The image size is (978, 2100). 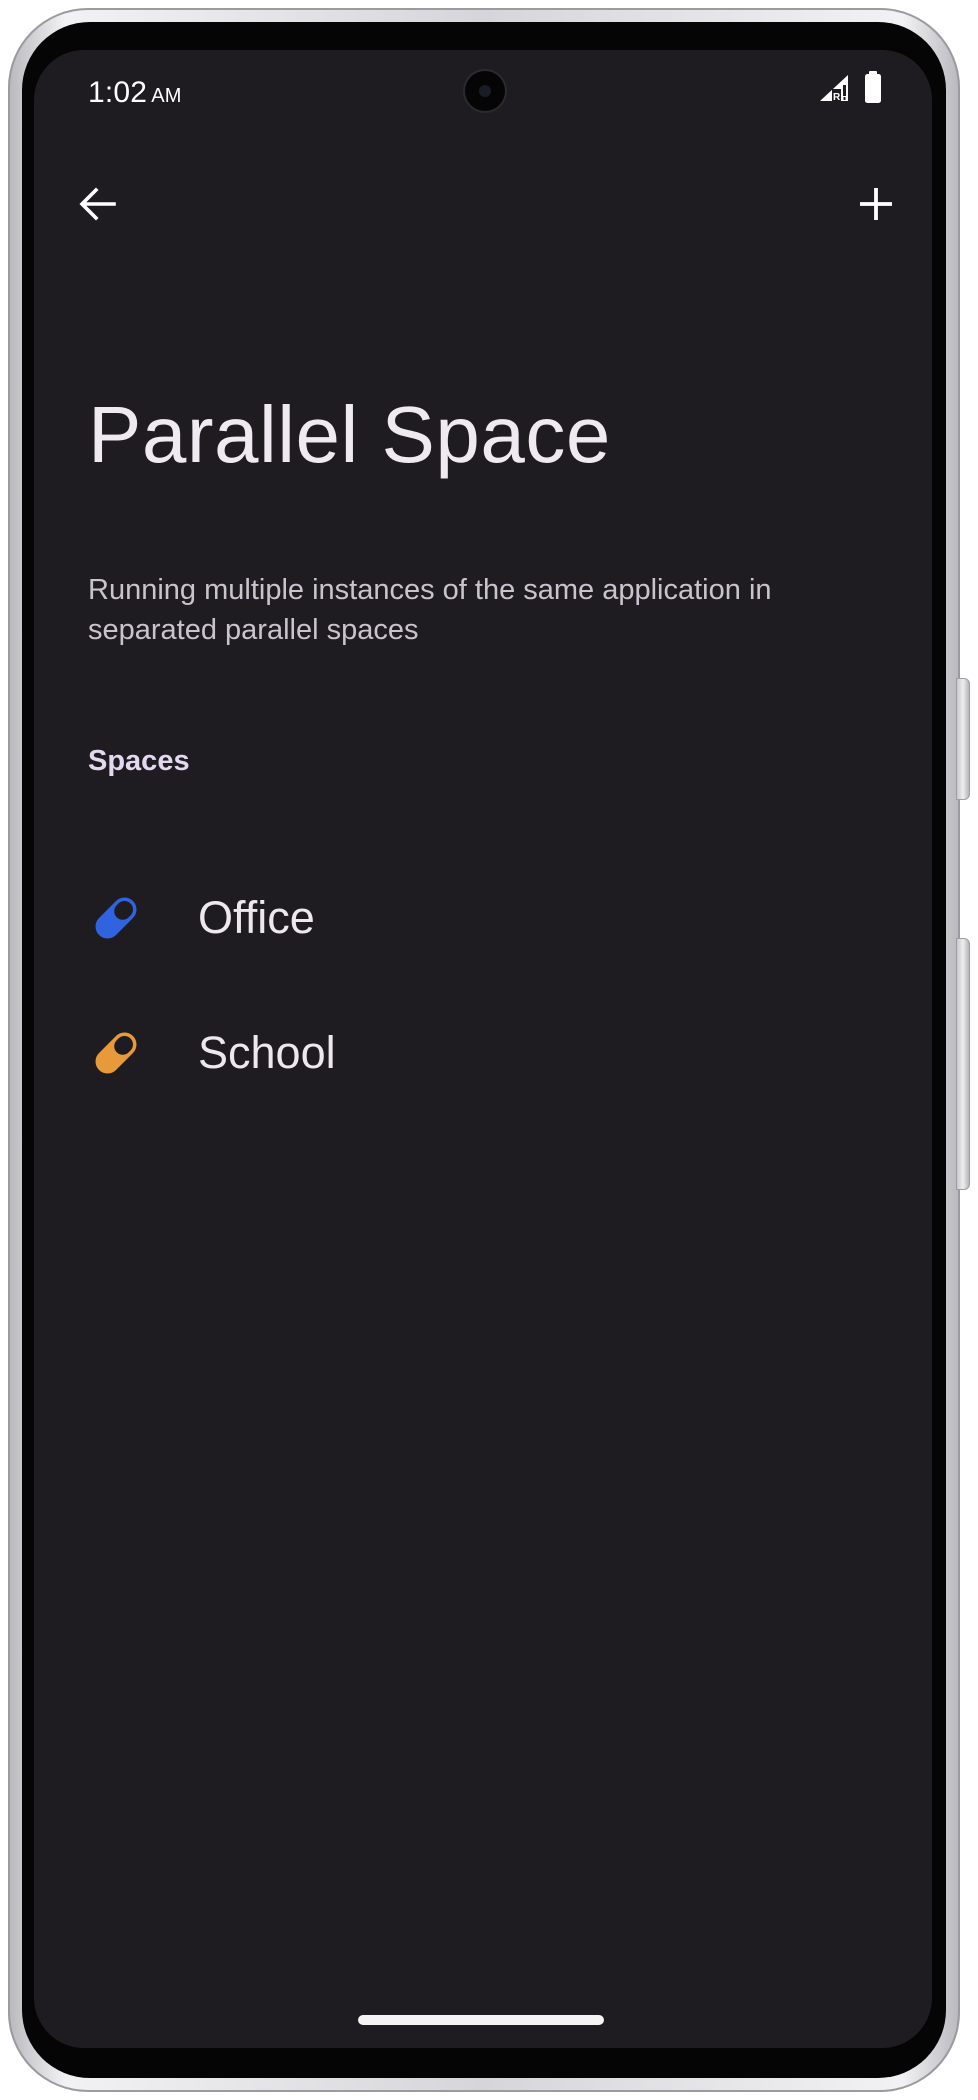 What do you see at coordinates (837, 97) in the screenshot?
I see `svg-text: R` at bounding box center [837, 97].